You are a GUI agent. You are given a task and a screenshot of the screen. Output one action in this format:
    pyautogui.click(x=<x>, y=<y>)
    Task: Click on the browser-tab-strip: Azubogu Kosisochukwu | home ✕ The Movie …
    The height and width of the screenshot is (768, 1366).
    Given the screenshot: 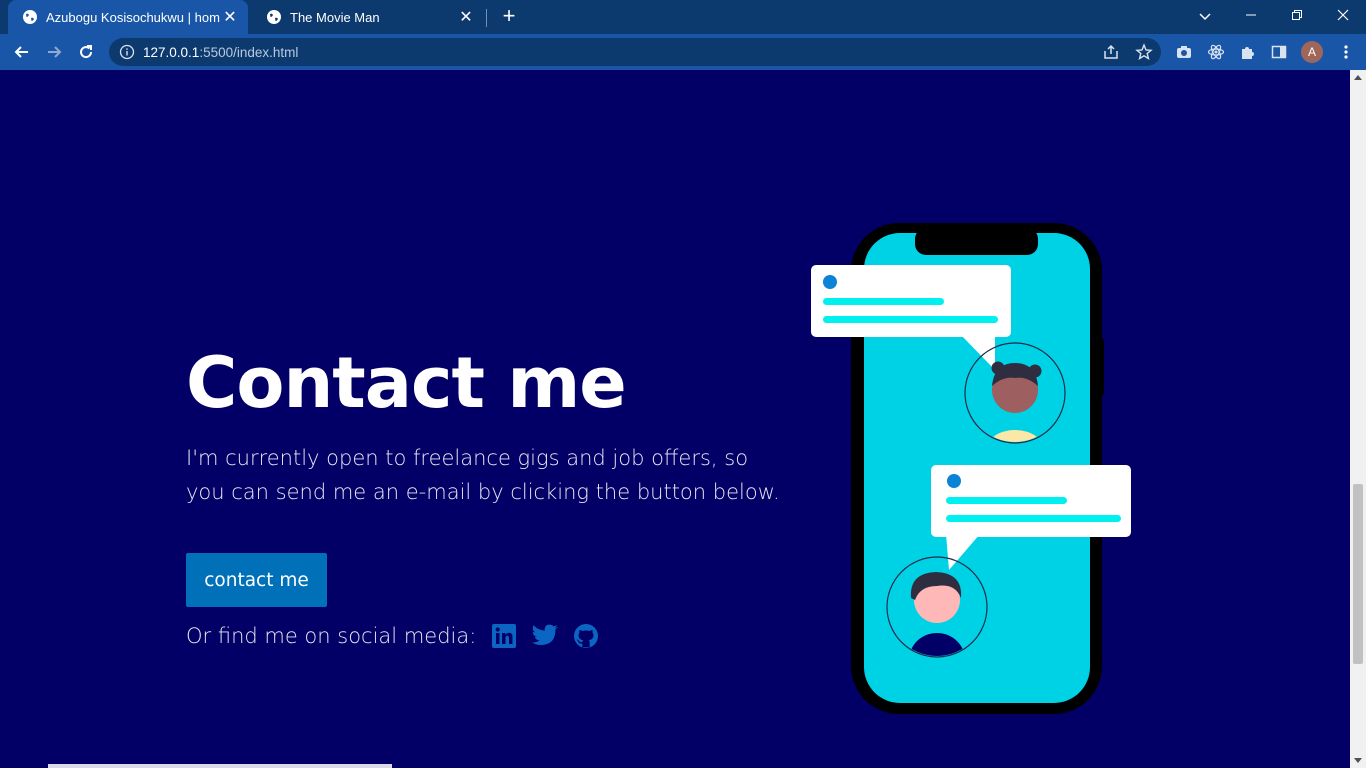 What is the action you would take?
    pyautogui.click(x=683, y=17)
    